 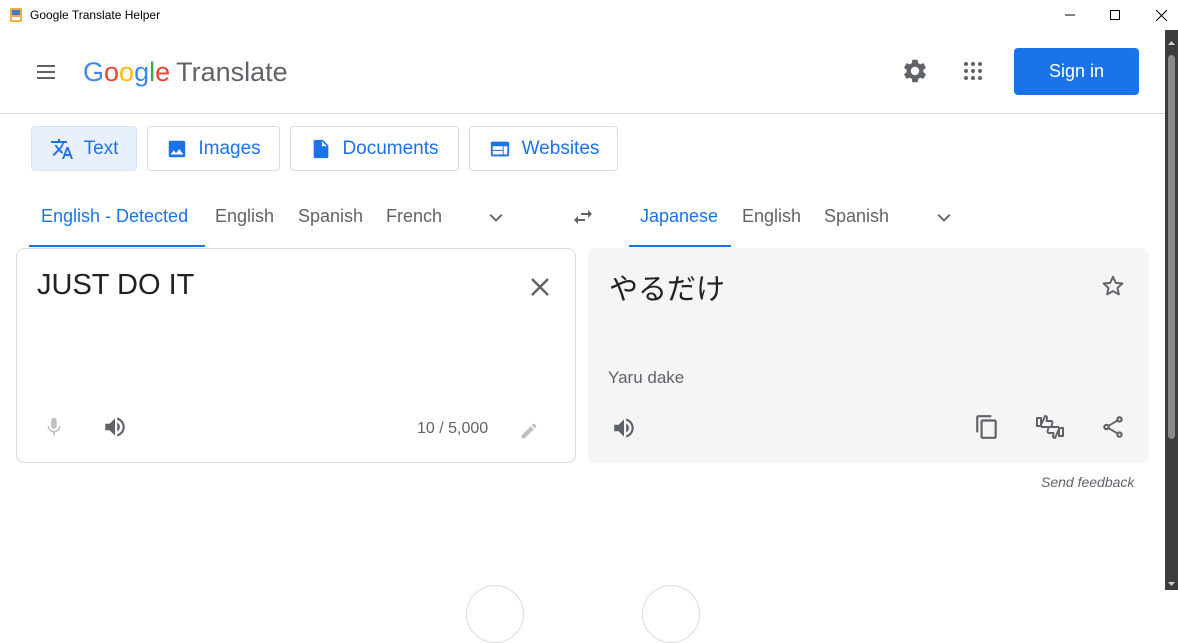 What do you see at coordinates (679, 216) in the screenshot?
I see `target-lang-japanese: Japanese` at bounding box center [679, 216].